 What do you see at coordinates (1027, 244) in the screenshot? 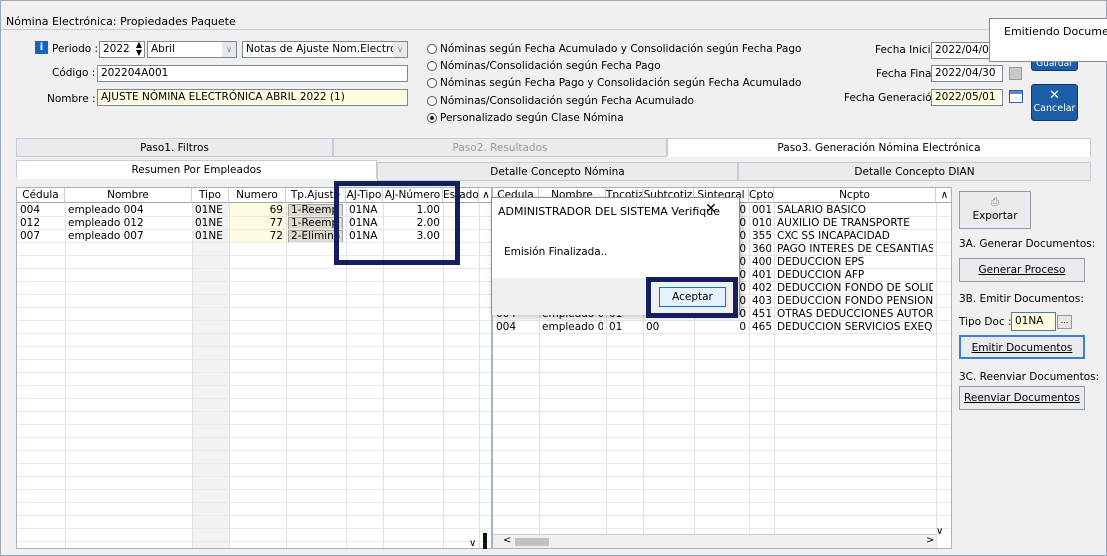
I see `section-3a: 3A. Generar Documentos:` at bounding box center [1027, 244].